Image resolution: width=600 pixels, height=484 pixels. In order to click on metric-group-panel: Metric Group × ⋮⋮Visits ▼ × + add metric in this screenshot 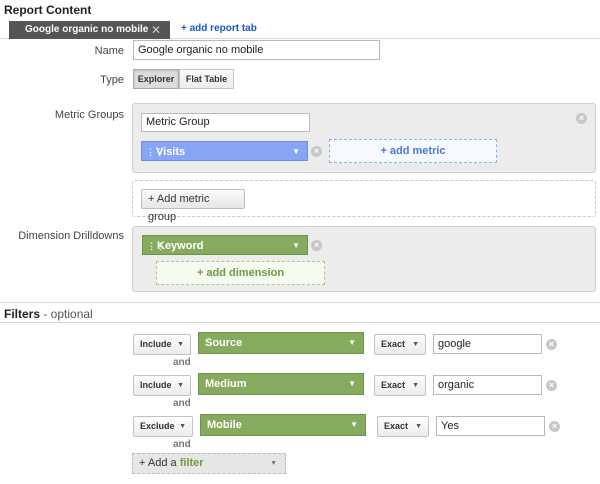, I will do `click(364, 138)`.